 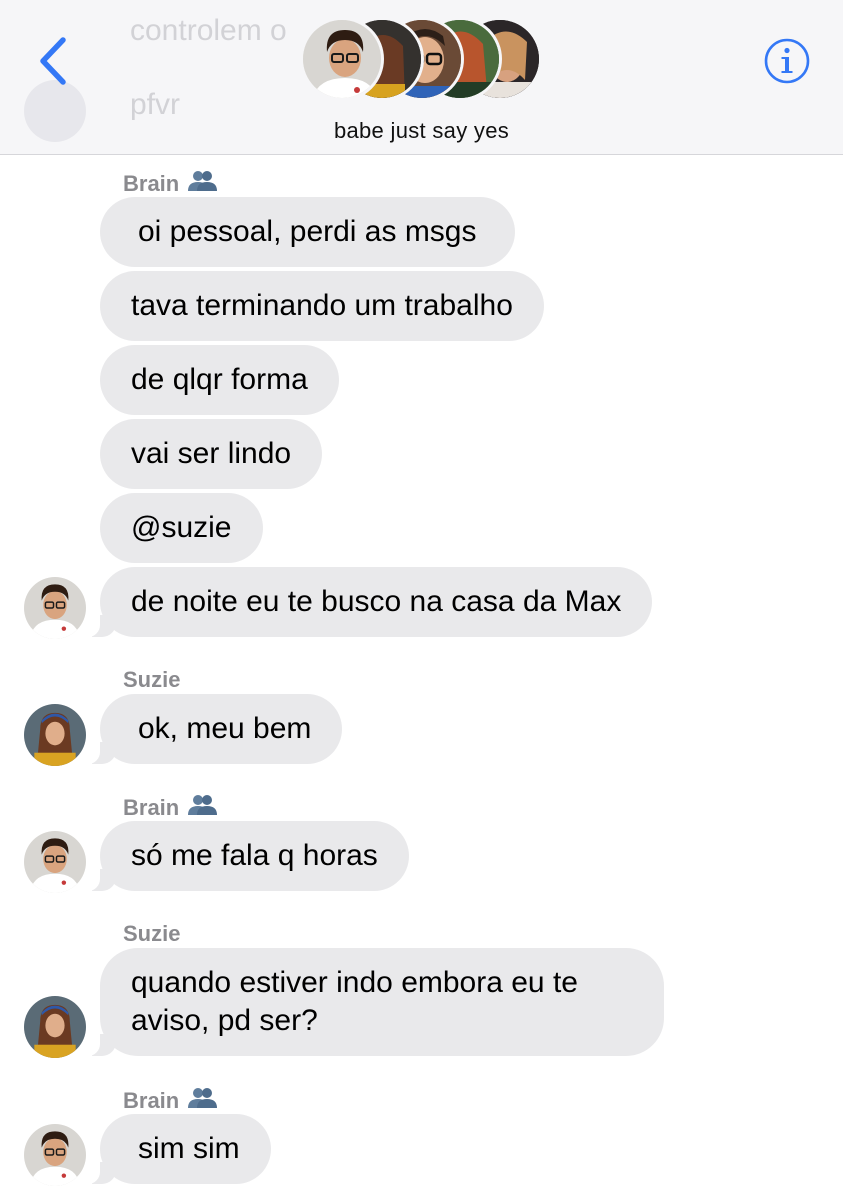 I want to click on message-bubble: @suzie, so click(x=181, y=528).